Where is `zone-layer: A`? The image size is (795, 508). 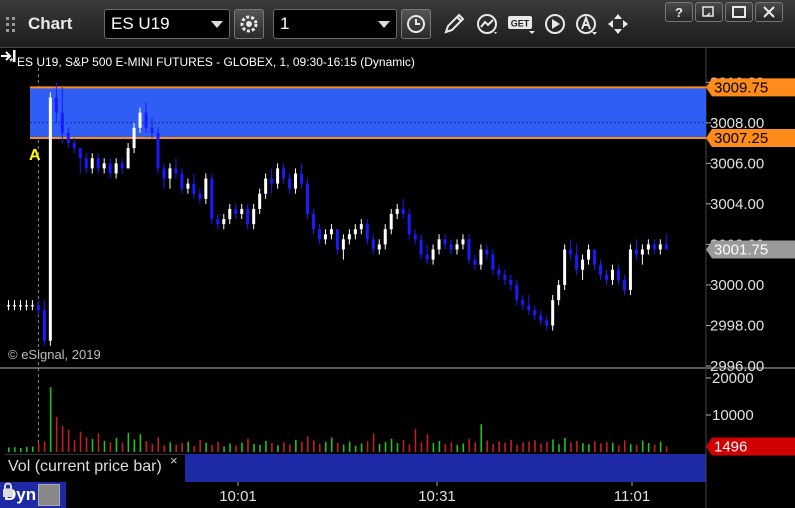 zone-layer: A is located at coordinates (367, 125).